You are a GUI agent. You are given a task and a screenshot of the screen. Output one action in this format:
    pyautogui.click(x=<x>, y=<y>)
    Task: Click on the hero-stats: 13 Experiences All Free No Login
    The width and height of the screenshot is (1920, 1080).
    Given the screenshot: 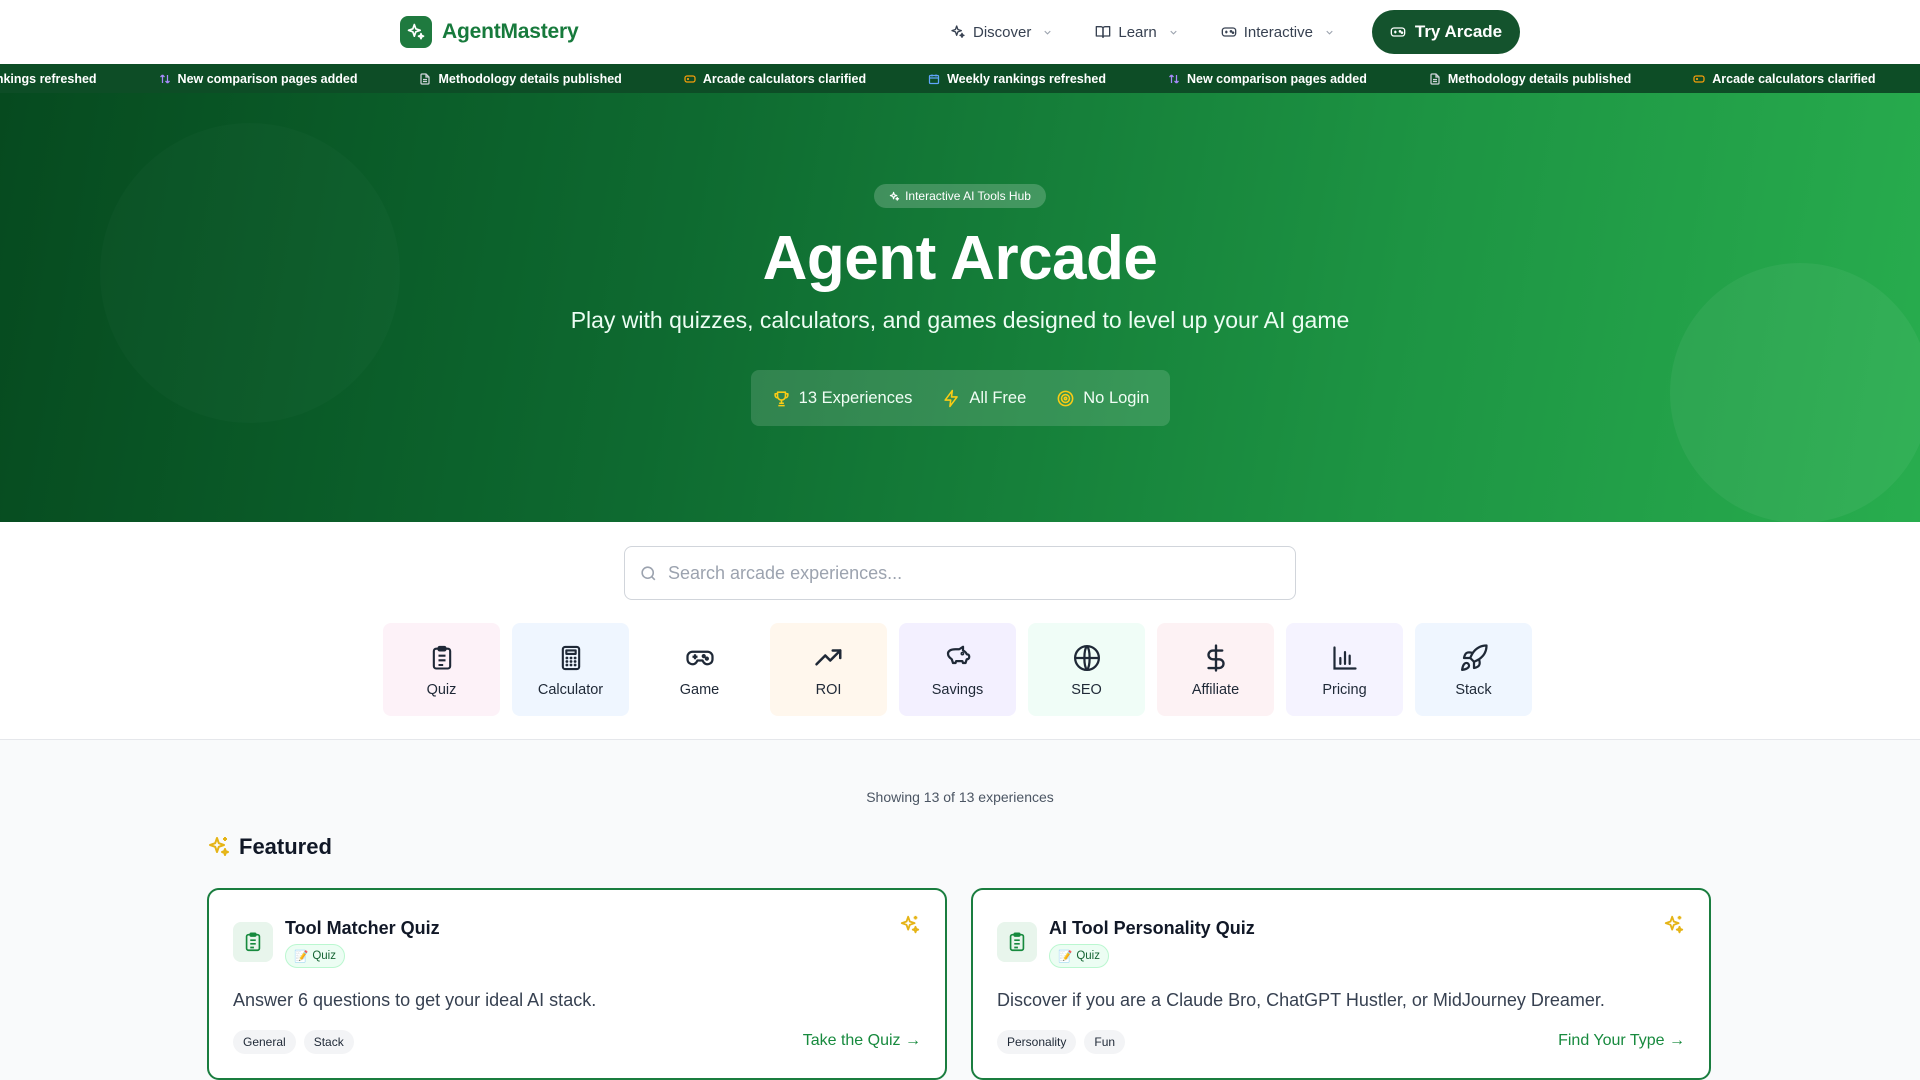 What is the action you would take?
    pyautogui.click(x=960, y=398)
    